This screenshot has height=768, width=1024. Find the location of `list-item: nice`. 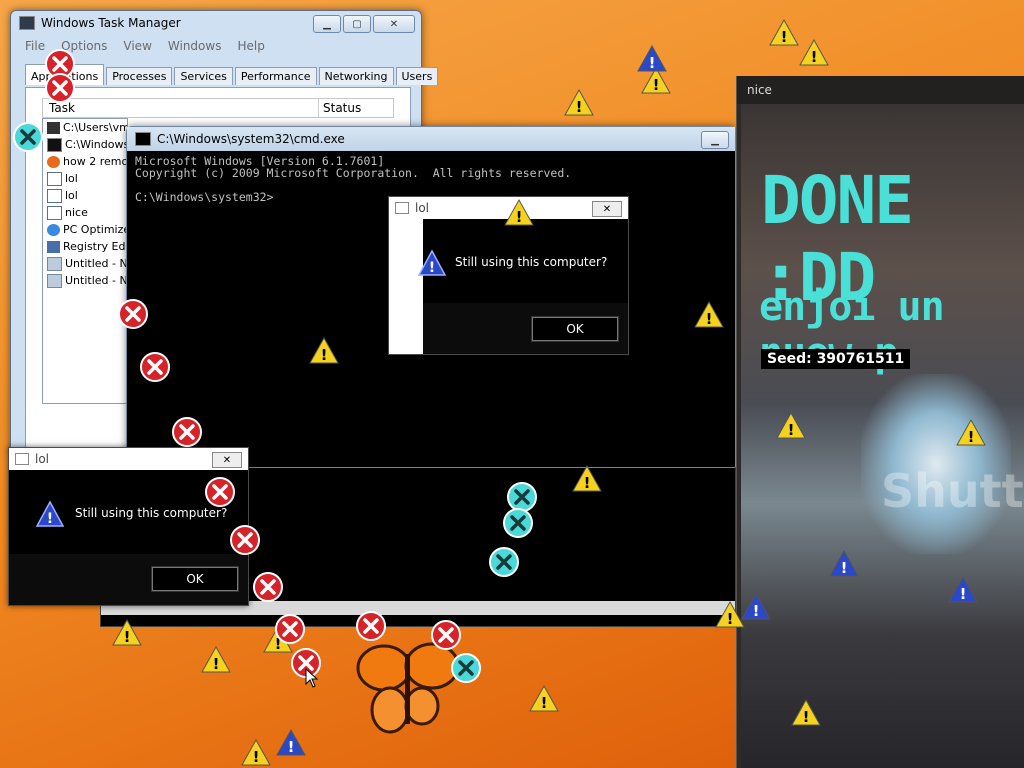

list-item: nice is located at coordinates (85, 212).